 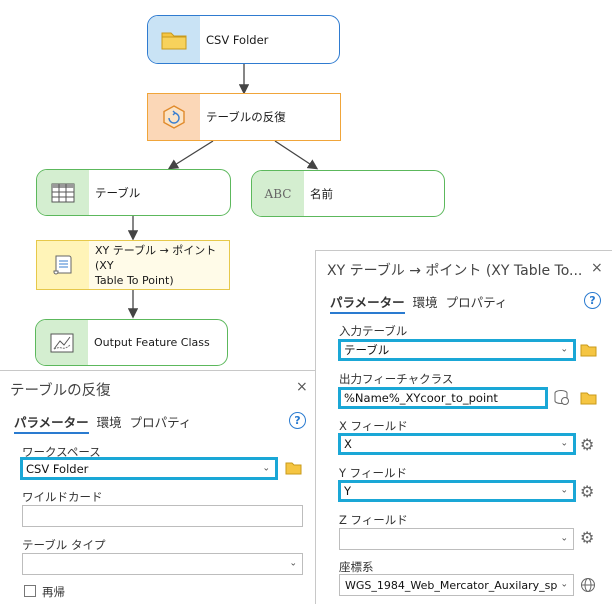 I want to click on node-label: CSV Folder, so click(x=237, y=39).